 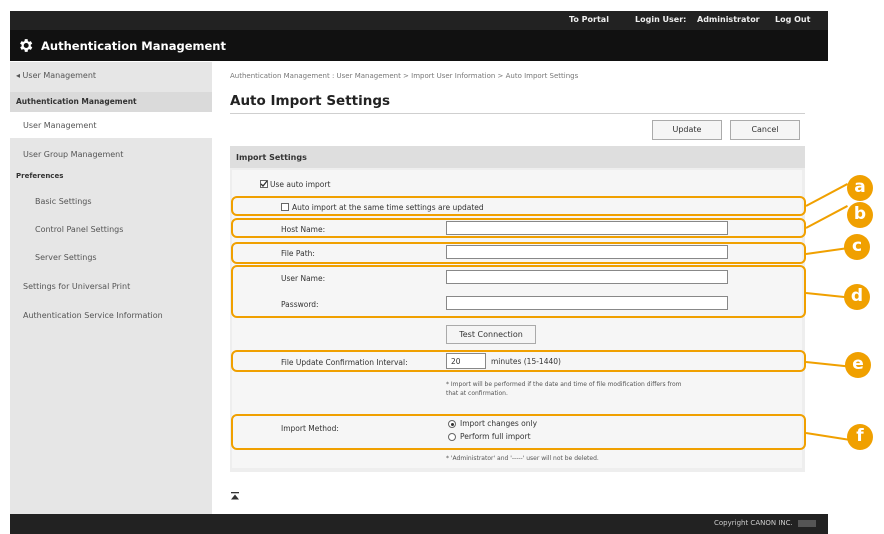 I want to click on logout-link: Log Out, so click(x=792, y=19).